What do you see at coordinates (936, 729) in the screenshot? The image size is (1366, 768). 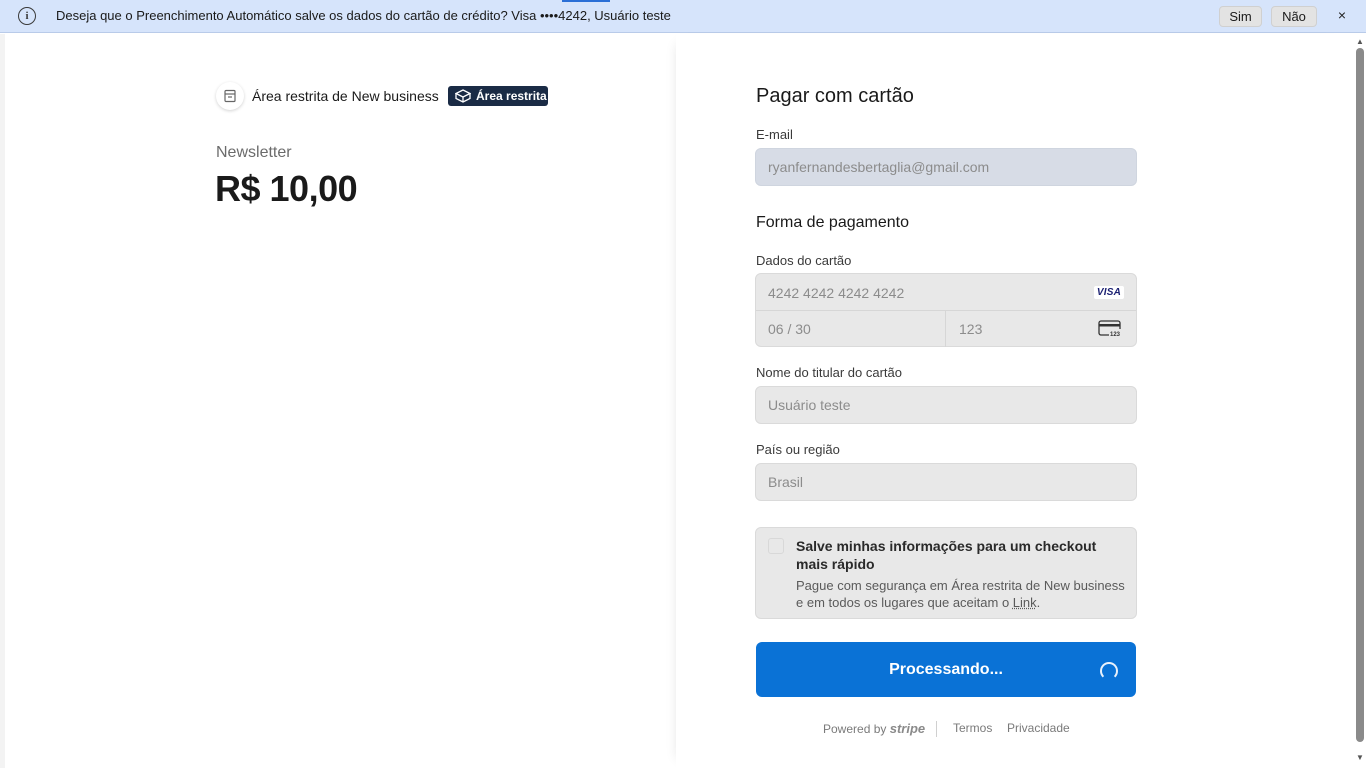 I see `footer-divider` at bounding box center [936, 729].